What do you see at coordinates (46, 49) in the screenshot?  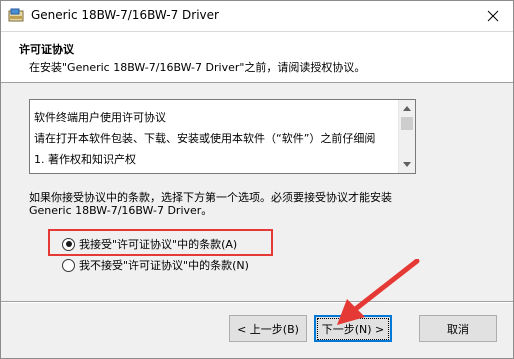 I see `page-title: 许可证协议` at bounding box center [46, 49].